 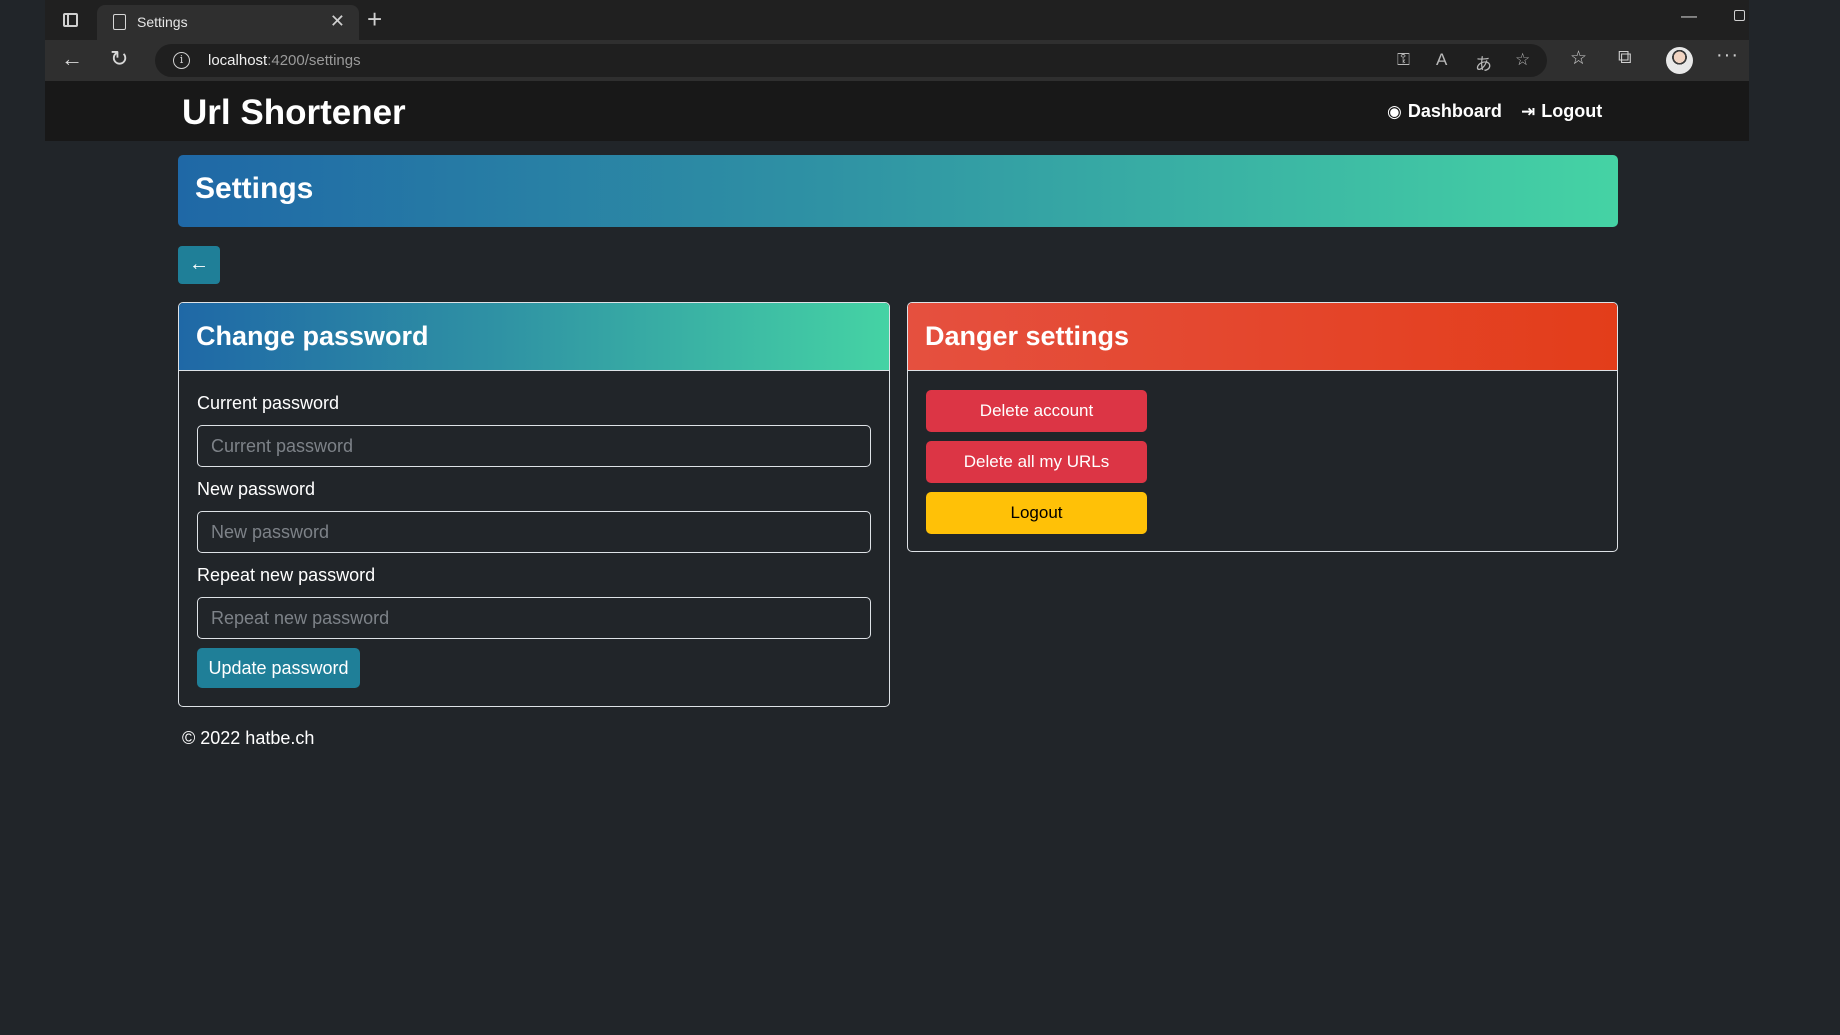 I want to click on arrow-left-icon: ←, so click(x=199, y=264).